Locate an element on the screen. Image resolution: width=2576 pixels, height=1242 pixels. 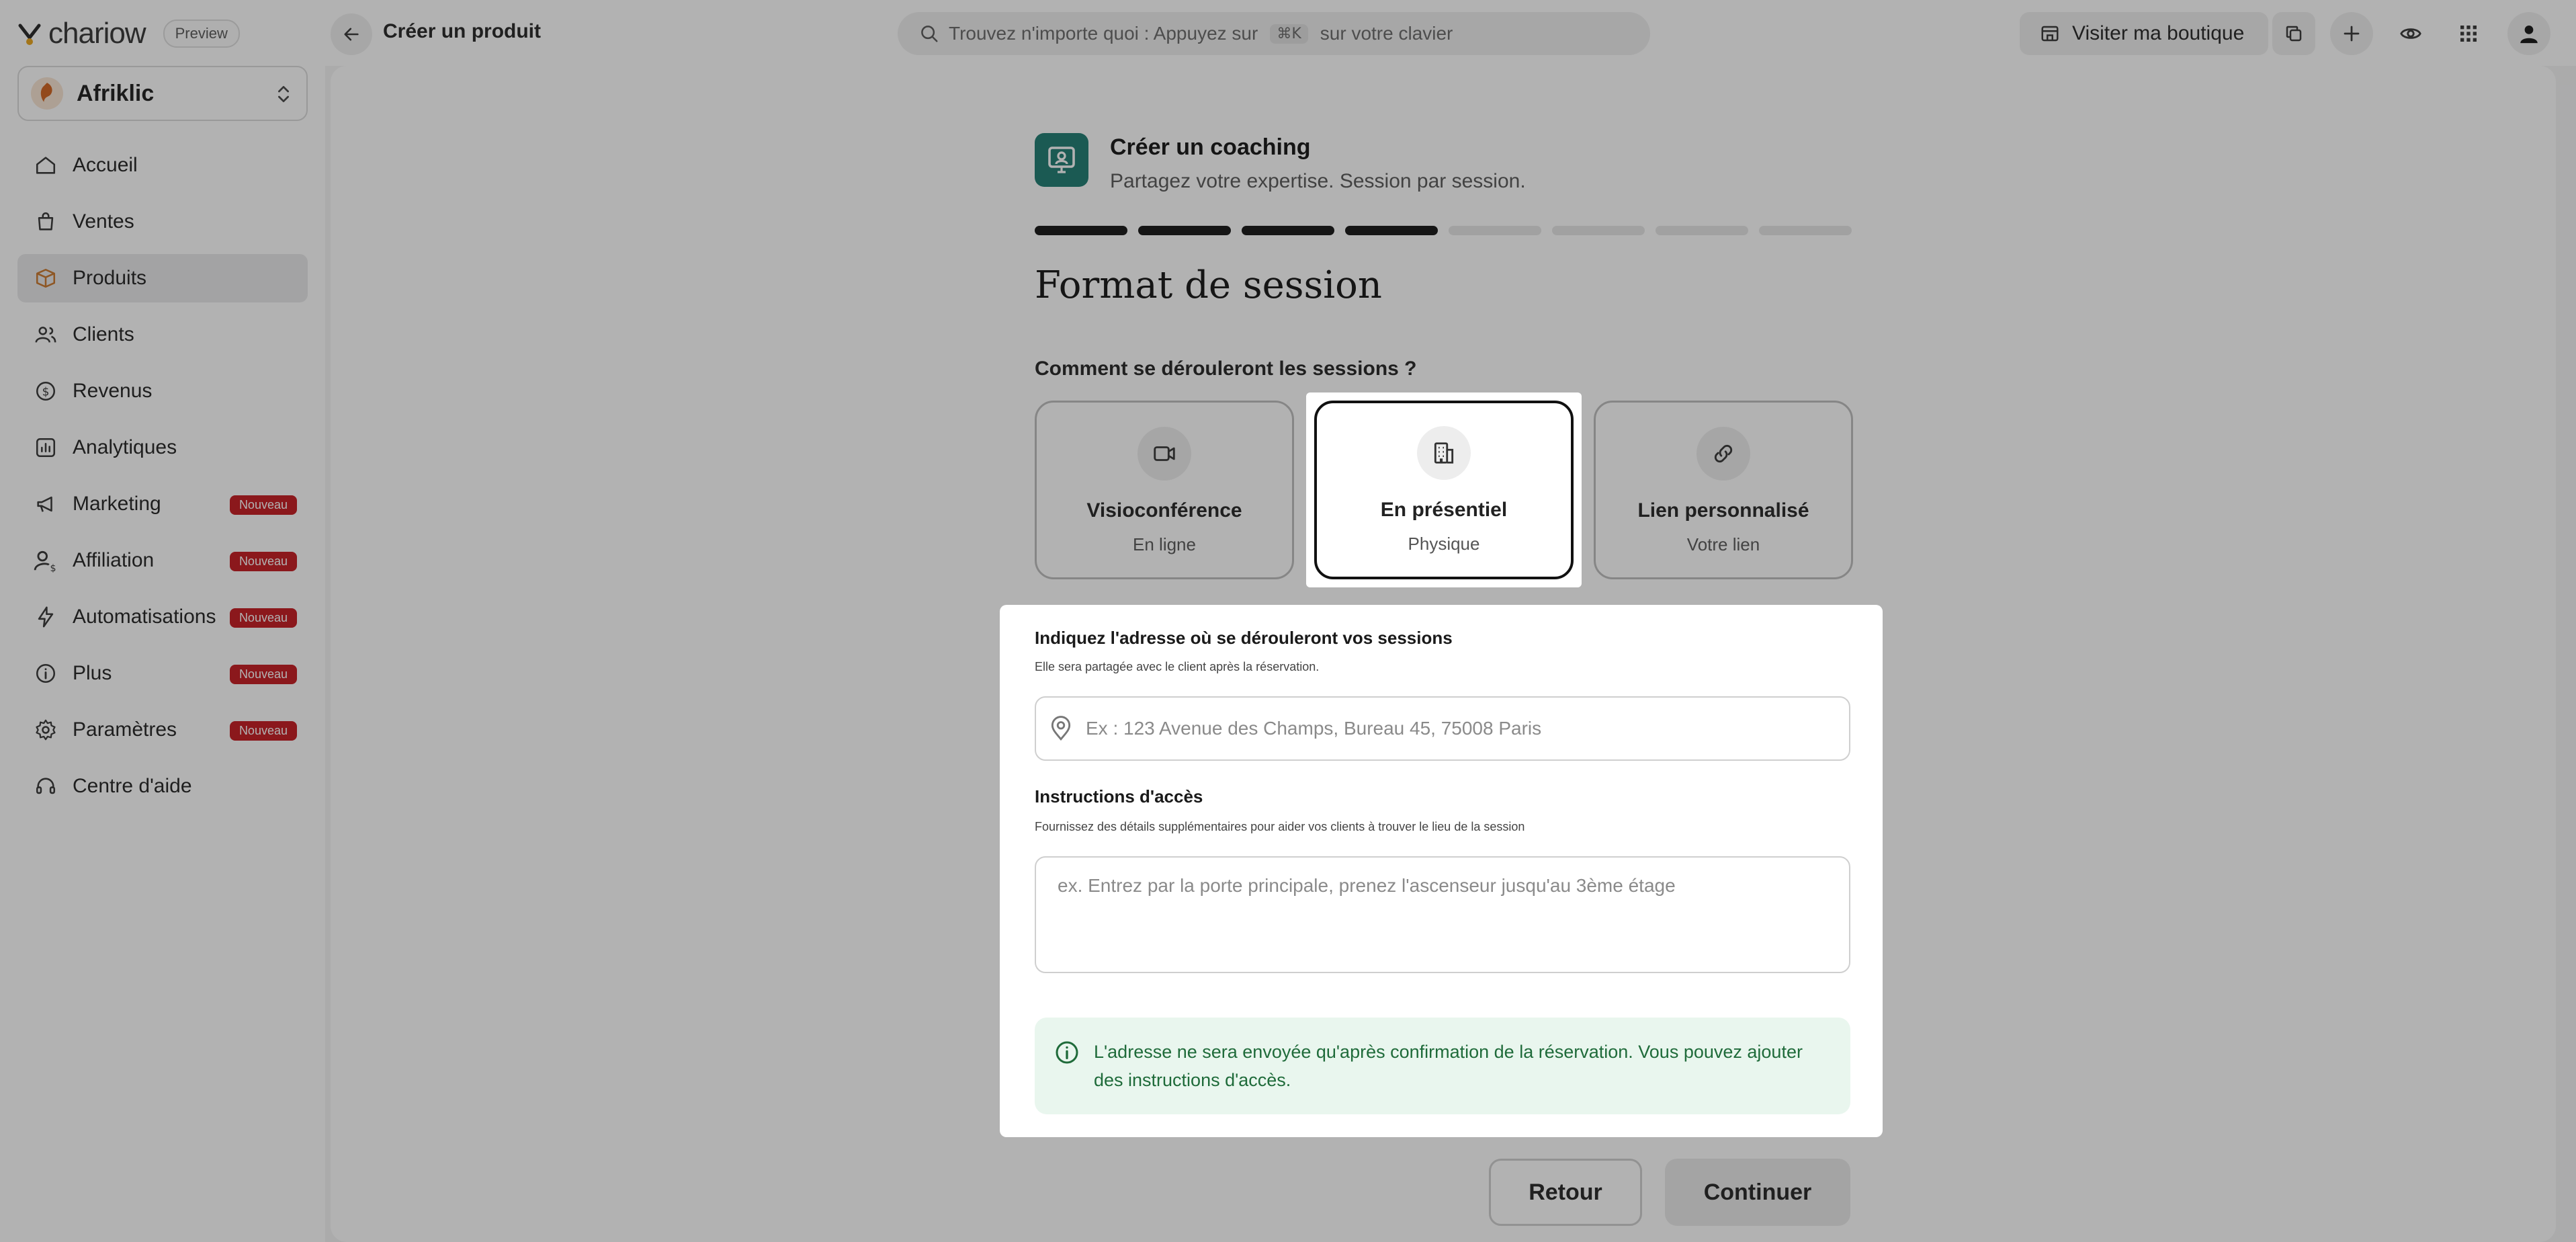
storefront-icon is located at coordinates (2050, 34).